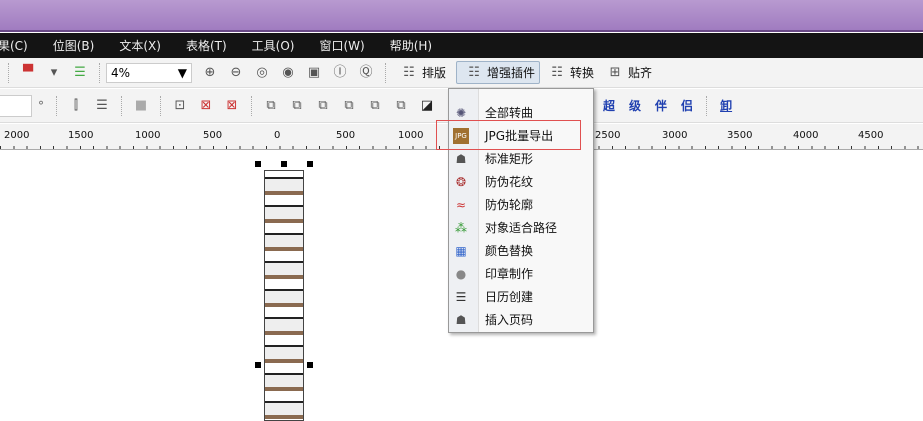  I want to click on weld-icon: ⧉, so click(271, 106).